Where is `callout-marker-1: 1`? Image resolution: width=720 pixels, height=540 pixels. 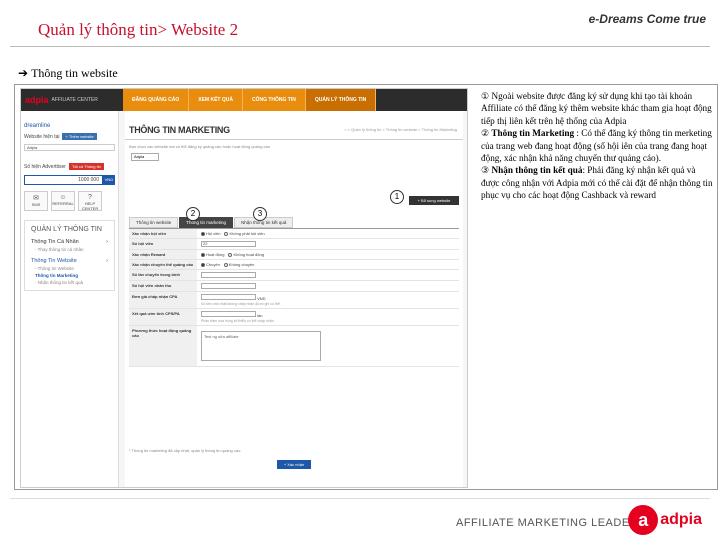 callout-marker-1: 1 is located at coordinates (397, 197).